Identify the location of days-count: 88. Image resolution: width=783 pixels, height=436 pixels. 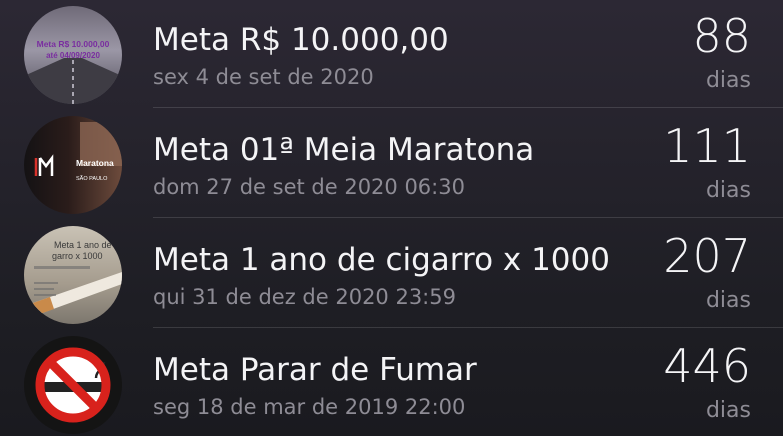
(721, 36).